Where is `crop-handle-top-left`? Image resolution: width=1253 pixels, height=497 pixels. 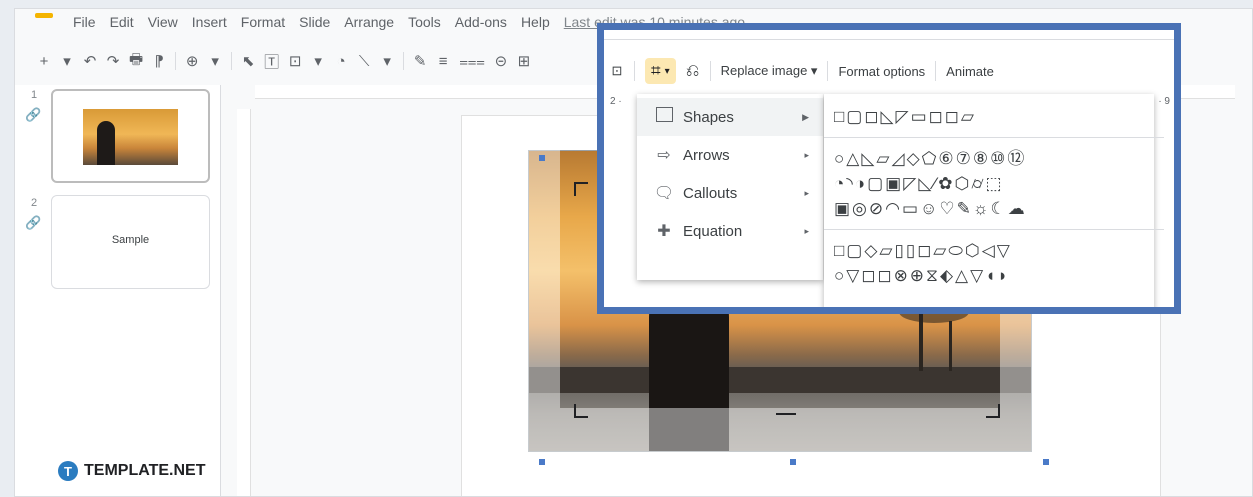
crop-handle-top-left is located at coordinates (581, 189).